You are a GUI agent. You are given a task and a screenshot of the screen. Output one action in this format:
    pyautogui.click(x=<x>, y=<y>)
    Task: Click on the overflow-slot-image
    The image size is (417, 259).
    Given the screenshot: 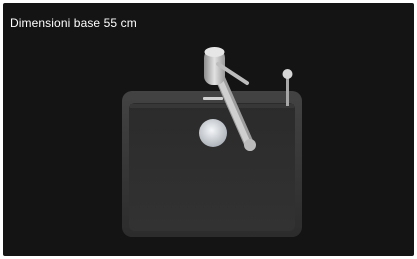 What is the action you would take?
    pyautogui.click(x=213, y=98)
    